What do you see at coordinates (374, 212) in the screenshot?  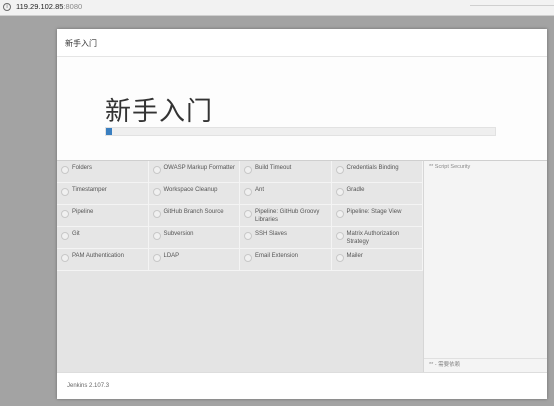 I see `plugin-name: Pipeline: Stage View` at bounding box center [374, 212].